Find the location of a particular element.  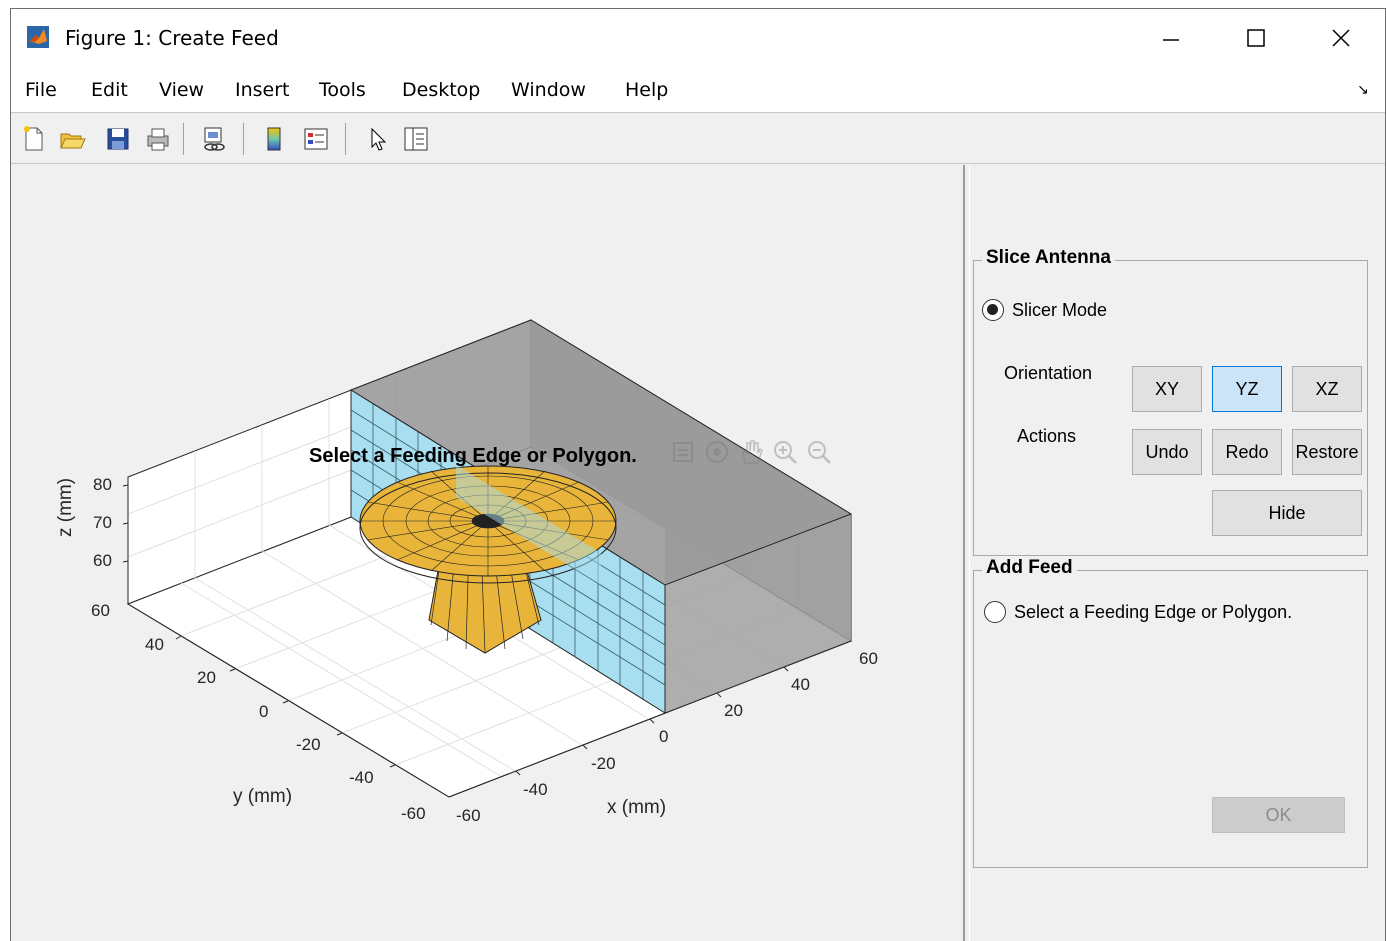

x-tick: -40 is located at coordinates (535, 789).